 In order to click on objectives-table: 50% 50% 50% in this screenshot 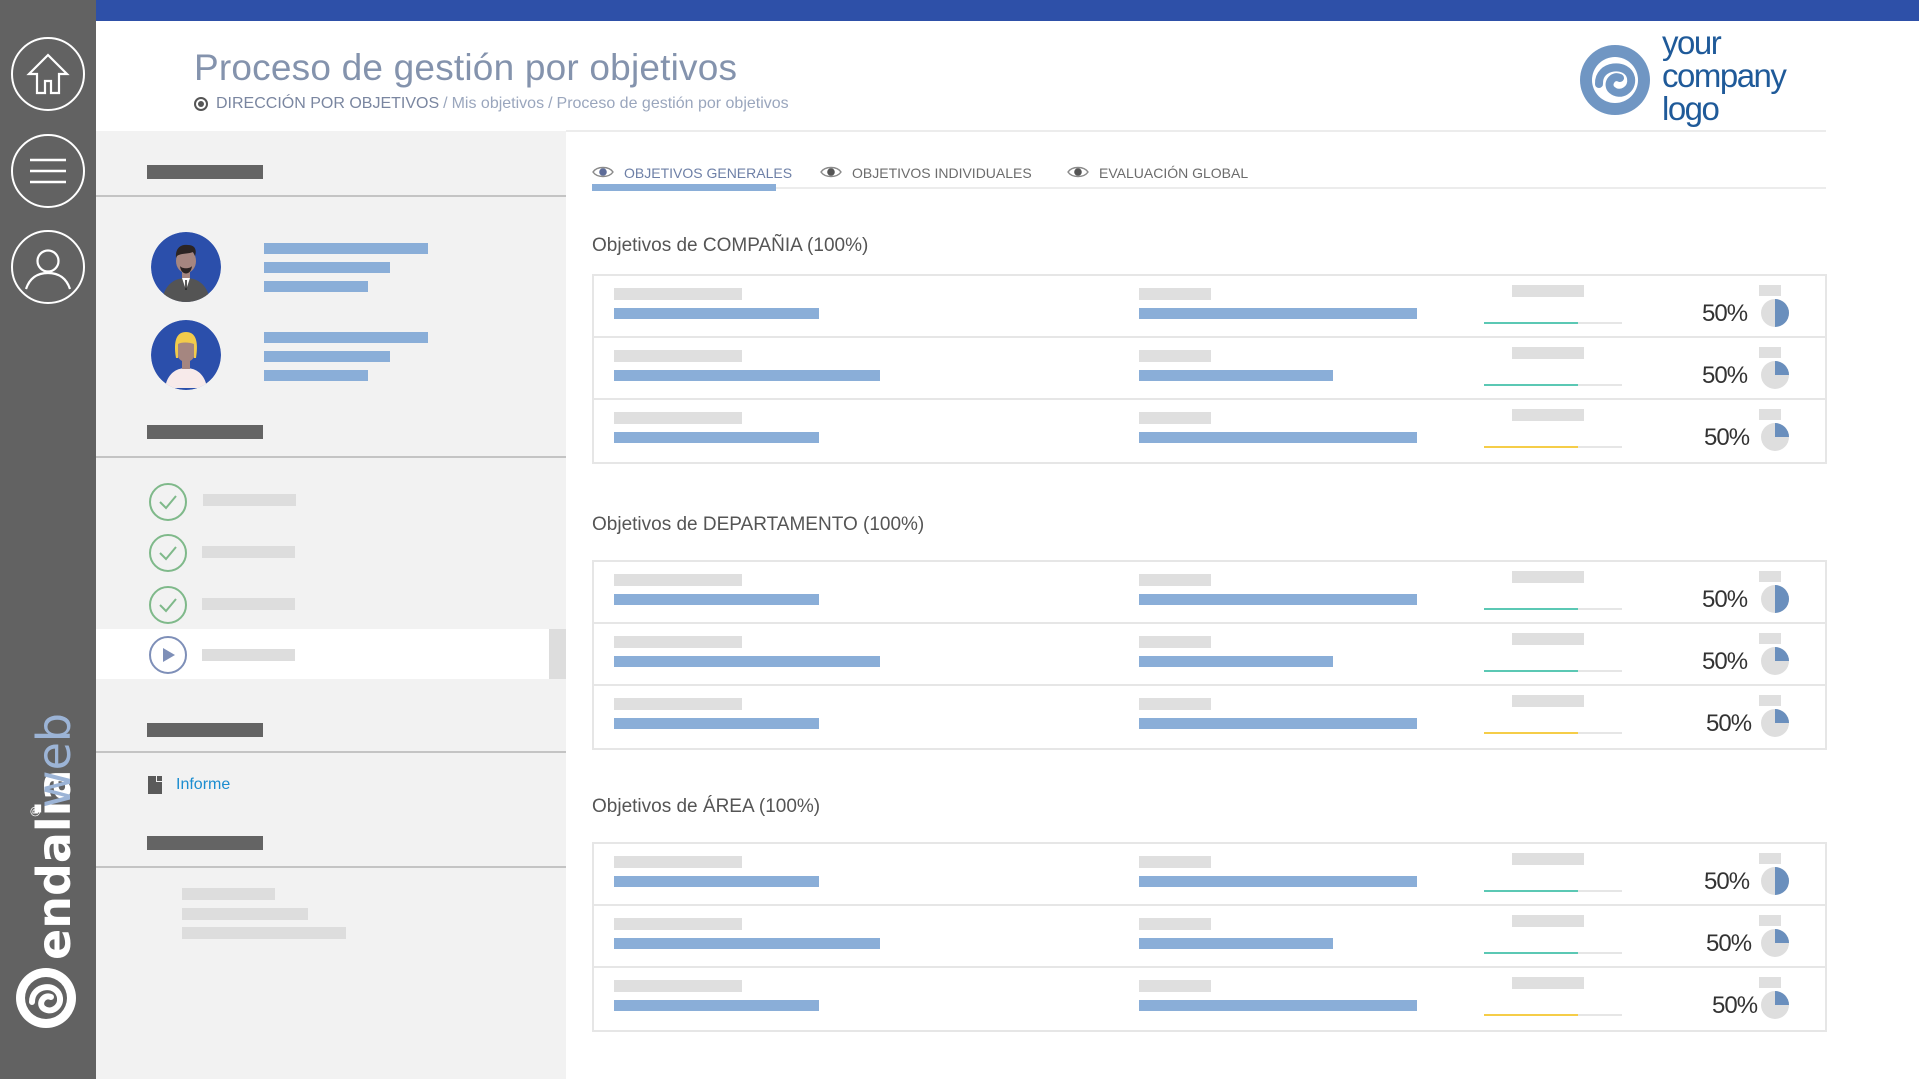, I will do `click(1209, 655)`.